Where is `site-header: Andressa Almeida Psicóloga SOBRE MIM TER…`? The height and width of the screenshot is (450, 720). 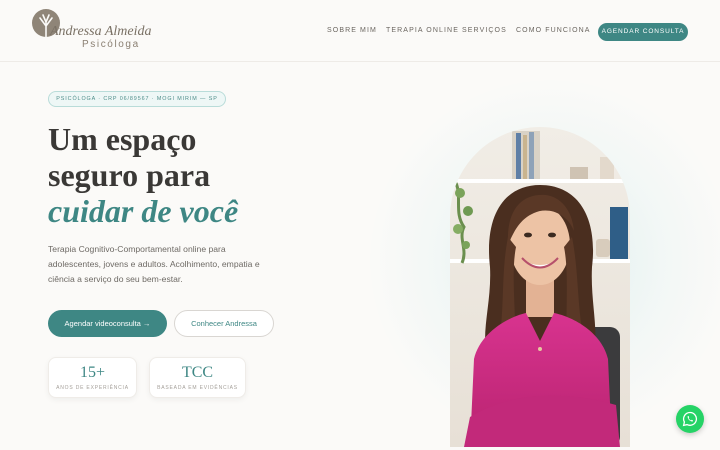 site-header: Andressa Almeida Psicóloga SOBRE MIM TER… is located at coordinates (360, 31).